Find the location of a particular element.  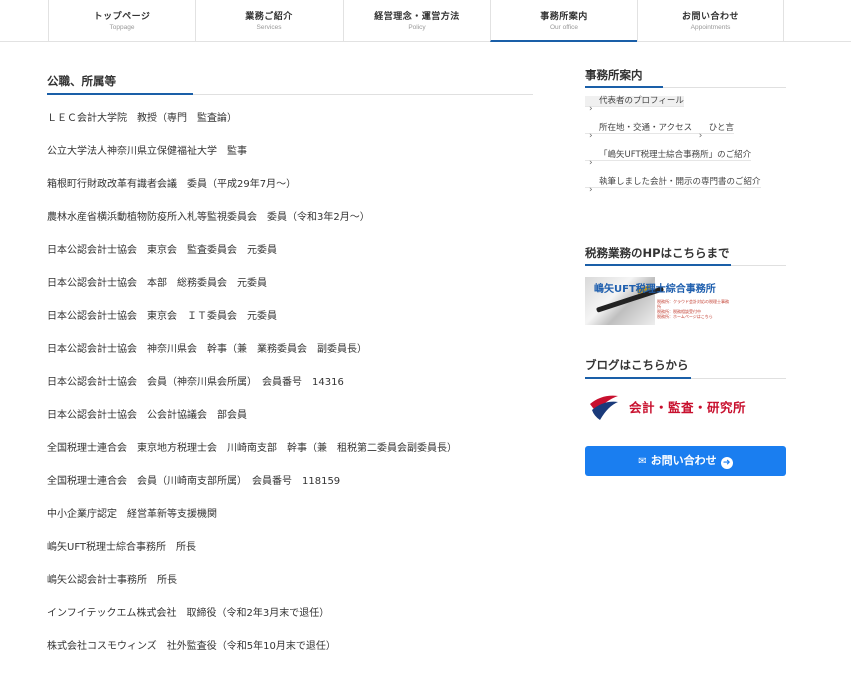

list-item: 日本公認会計士協会 本部 総務委員会 元委員 is located at coordinates (157, 283).